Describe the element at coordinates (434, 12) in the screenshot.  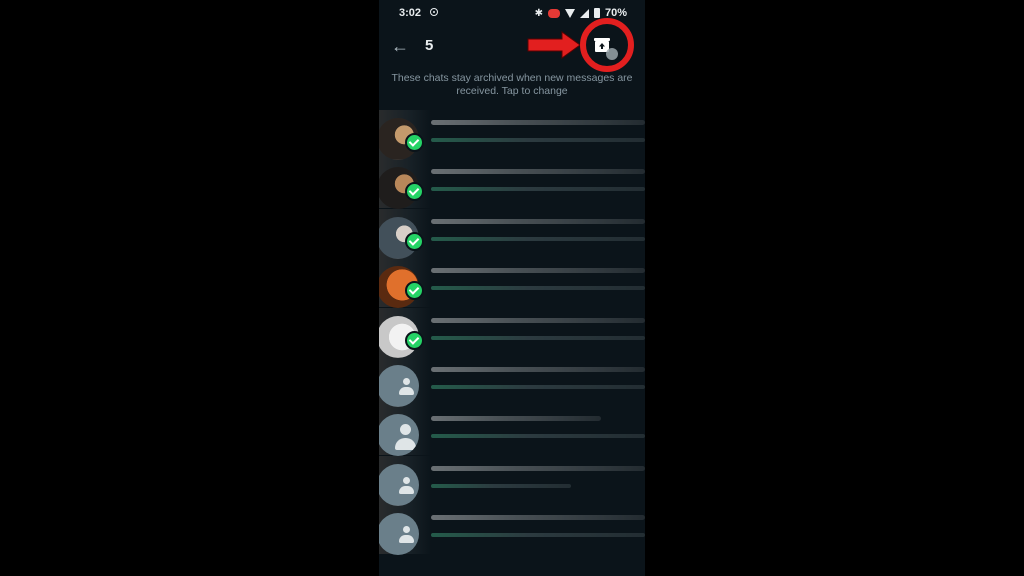
I see `record-icon` at that location.